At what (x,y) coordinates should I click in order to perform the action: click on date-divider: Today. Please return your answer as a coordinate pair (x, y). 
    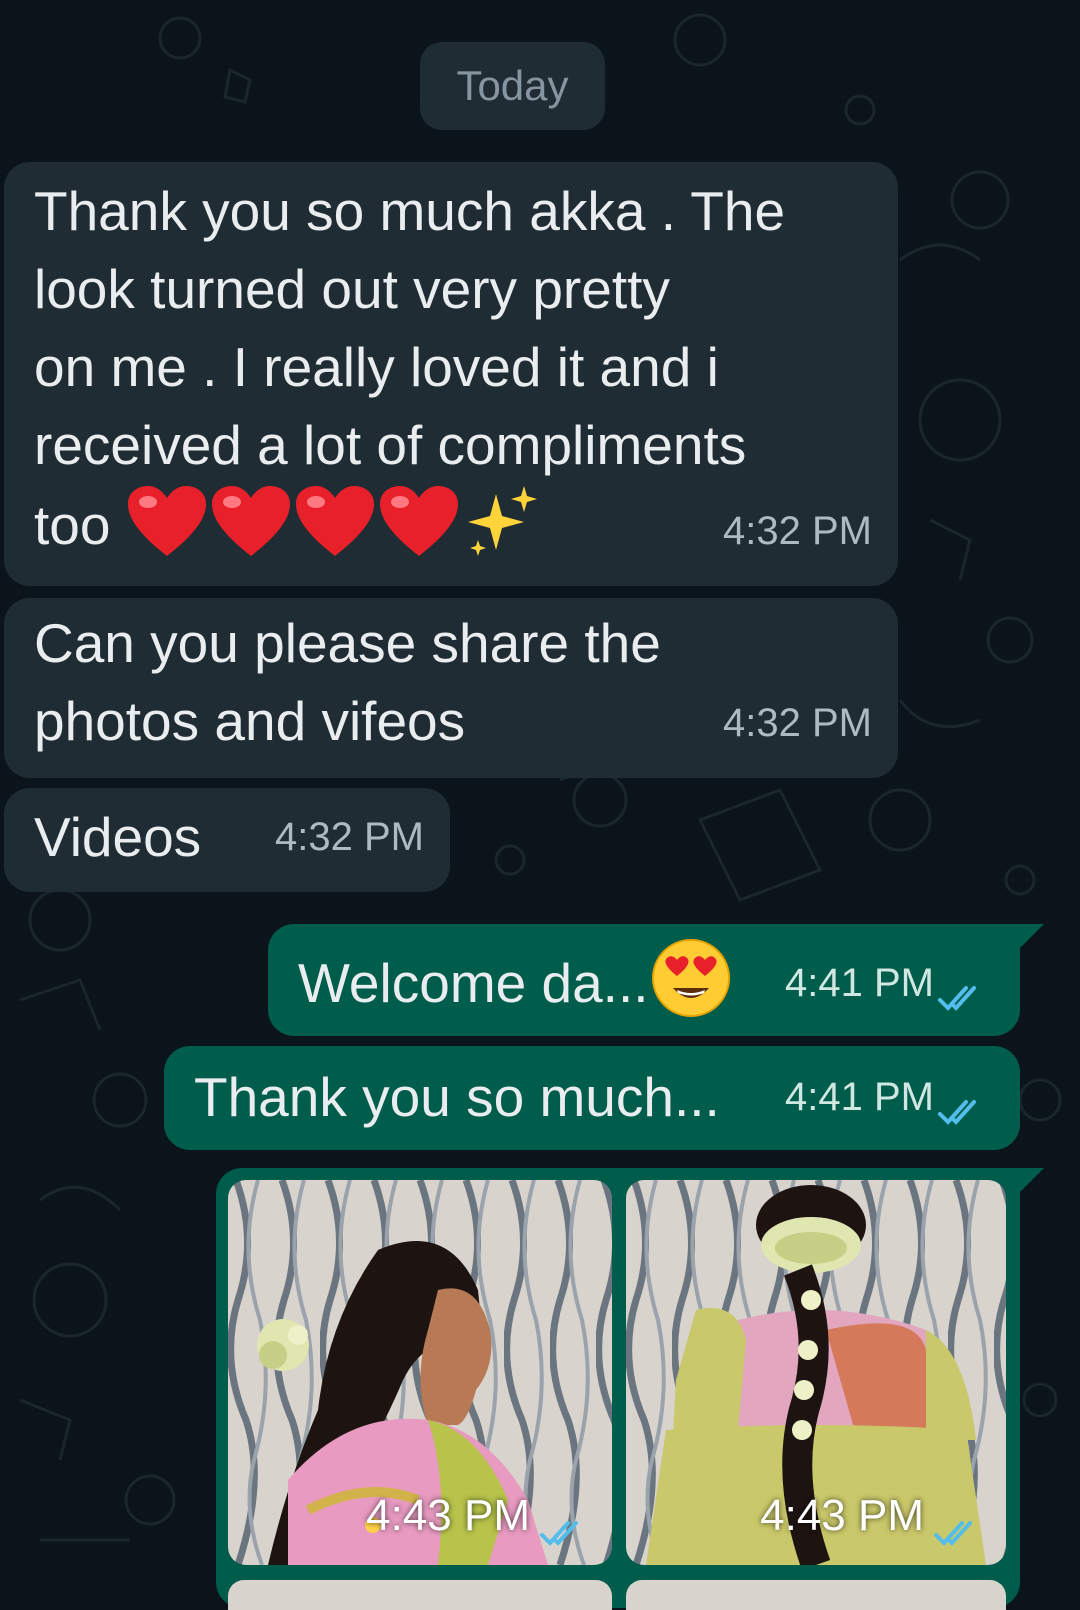
    Looking at the image, I should click on (512, 86).